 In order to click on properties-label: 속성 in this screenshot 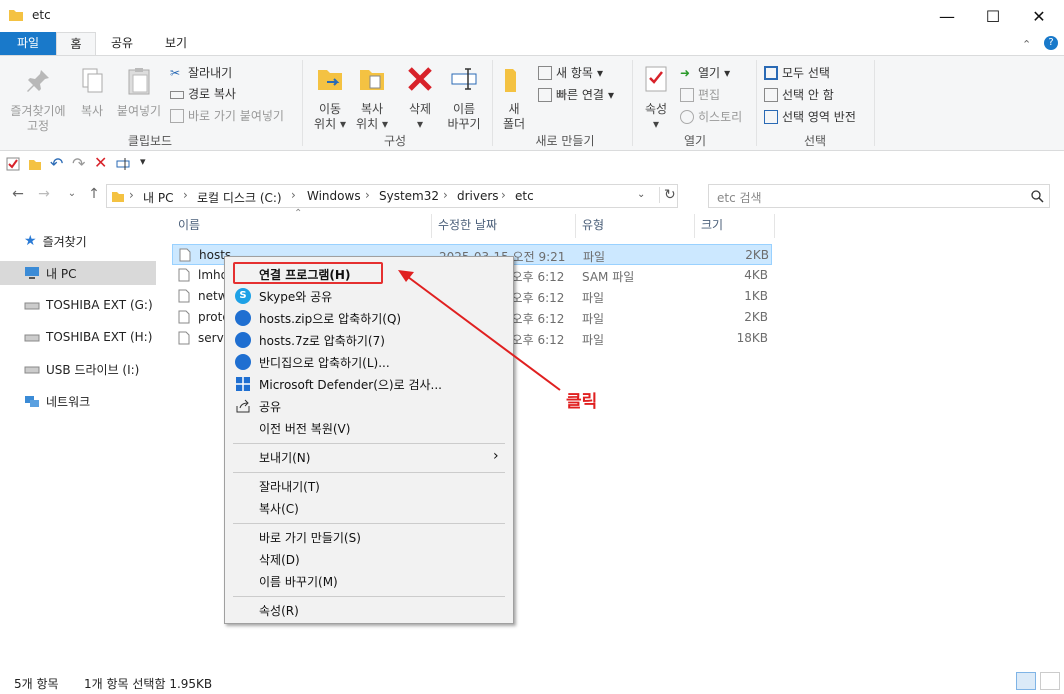, I will do `click(656, 109)`.